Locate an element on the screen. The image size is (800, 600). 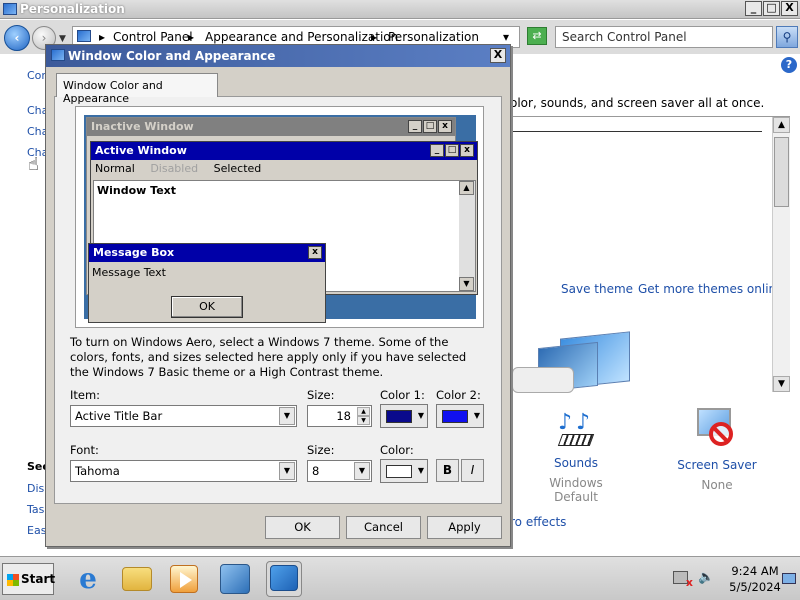
ok-button: OK is located at coordinates (302, 527).